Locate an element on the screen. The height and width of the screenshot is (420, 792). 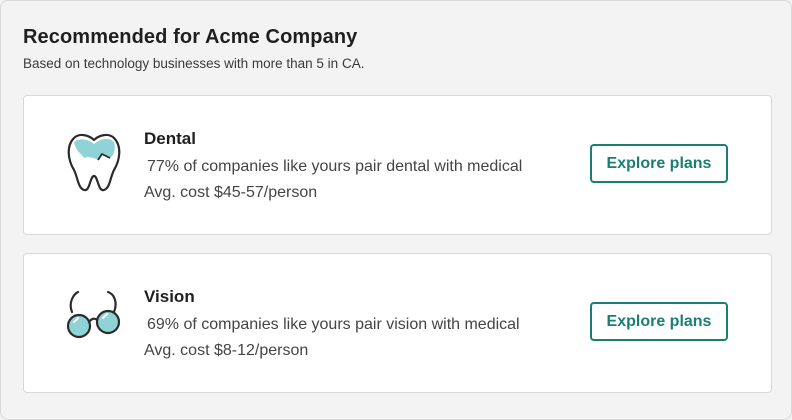
dental-title: Dental is located at coordinates (170, 138).